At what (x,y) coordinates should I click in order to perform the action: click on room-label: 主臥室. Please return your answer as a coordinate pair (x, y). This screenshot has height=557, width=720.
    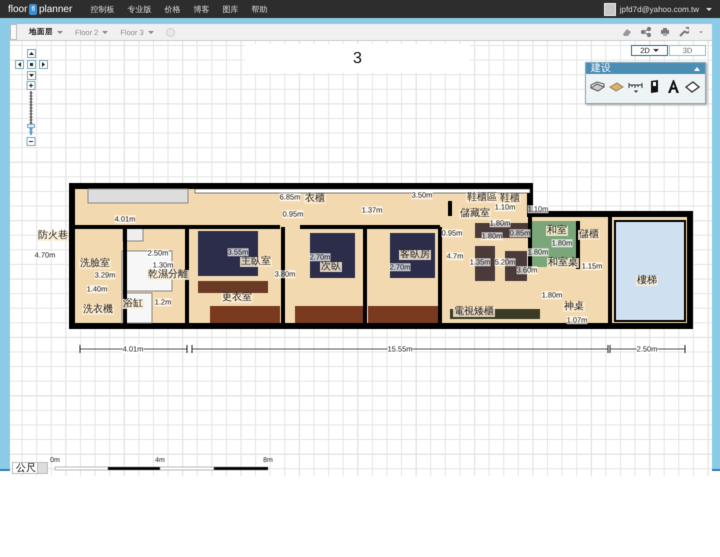
    Looking at the image, I should click on (256, 262).